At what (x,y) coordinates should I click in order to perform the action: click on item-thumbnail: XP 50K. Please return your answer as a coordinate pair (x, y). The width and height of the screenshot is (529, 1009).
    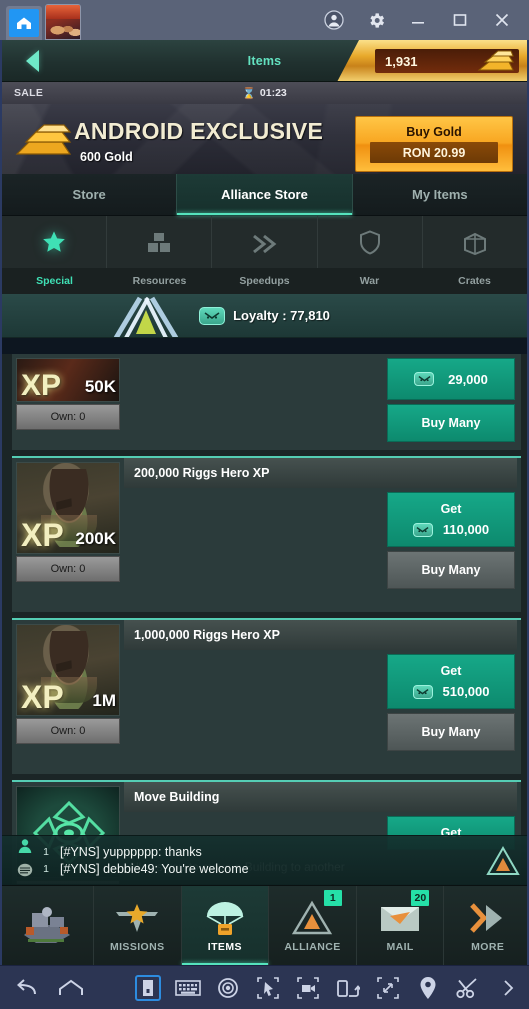
    Looking at the image, I should click on (68, 380).